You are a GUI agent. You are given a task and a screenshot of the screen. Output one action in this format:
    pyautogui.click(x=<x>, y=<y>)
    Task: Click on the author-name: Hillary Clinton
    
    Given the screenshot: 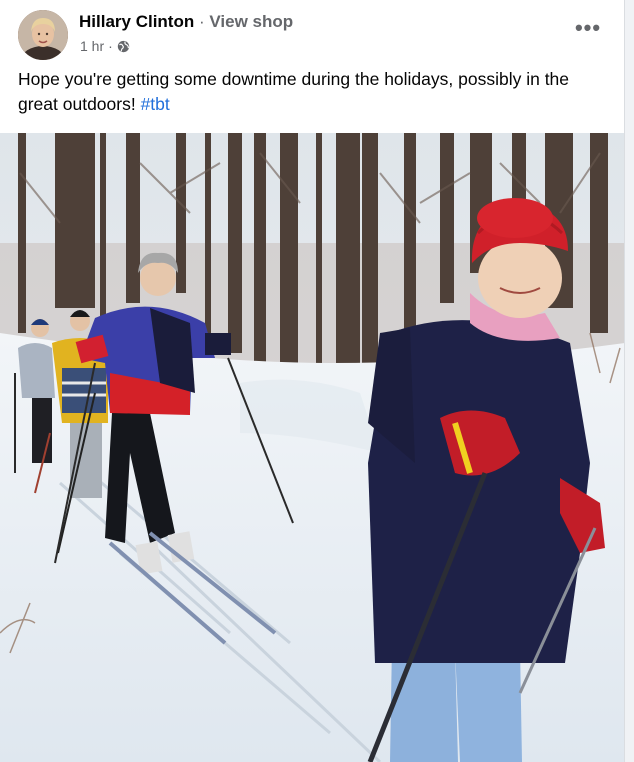 What is the action you would take?
    pyautogui.click(x=136, y=21)
    